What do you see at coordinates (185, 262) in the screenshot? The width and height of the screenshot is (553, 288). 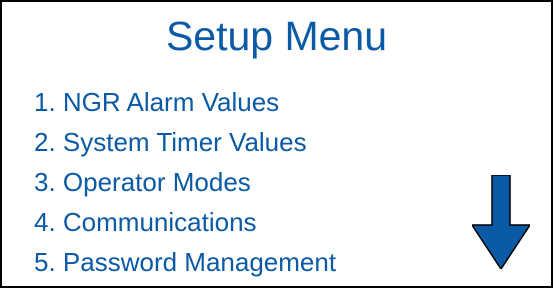 I see `menu-item-password-management: 5. Password Management` at bounding box center [185, 262].